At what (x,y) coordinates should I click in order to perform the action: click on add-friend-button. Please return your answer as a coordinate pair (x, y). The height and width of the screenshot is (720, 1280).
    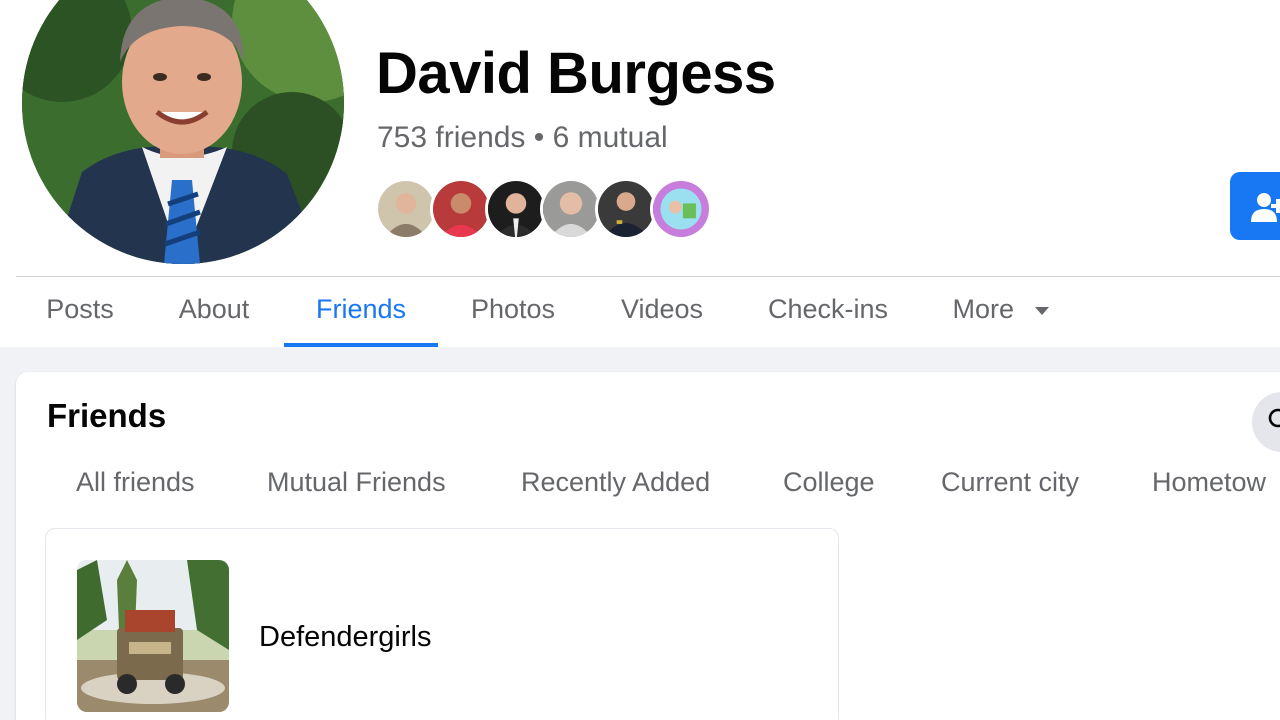
    Looking at the image, I should click on (1255, 206).